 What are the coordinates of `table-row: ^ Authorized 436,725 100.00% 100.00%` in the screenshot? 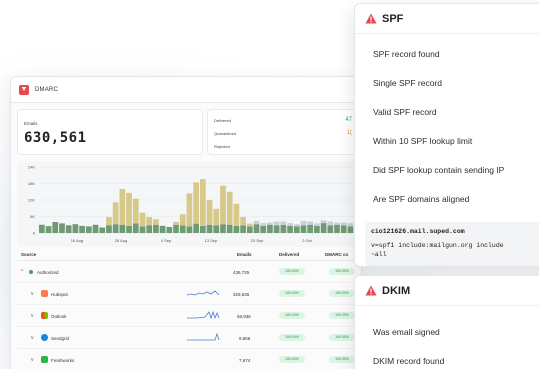 It's located at (189, 272).